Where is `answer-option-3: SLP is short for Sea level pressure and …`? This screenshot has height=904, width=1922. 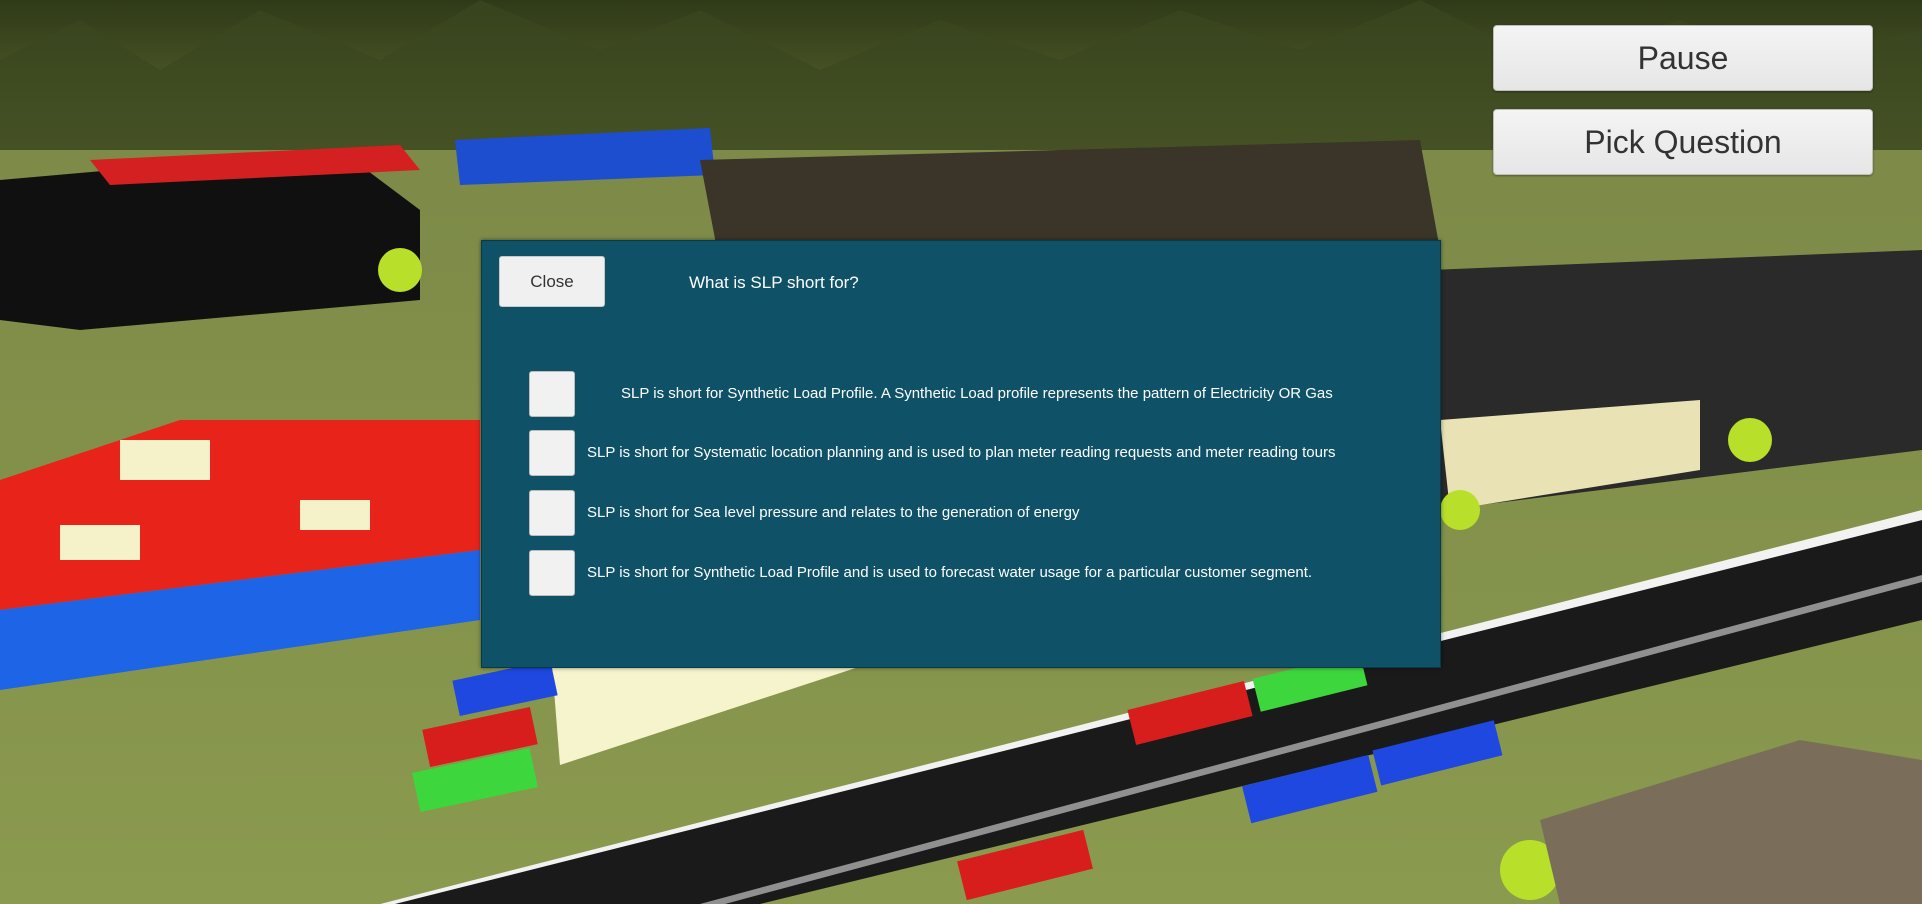 answer-option-3: SLP is short for Sea level pressure and … is located at coordinates (969, 513).